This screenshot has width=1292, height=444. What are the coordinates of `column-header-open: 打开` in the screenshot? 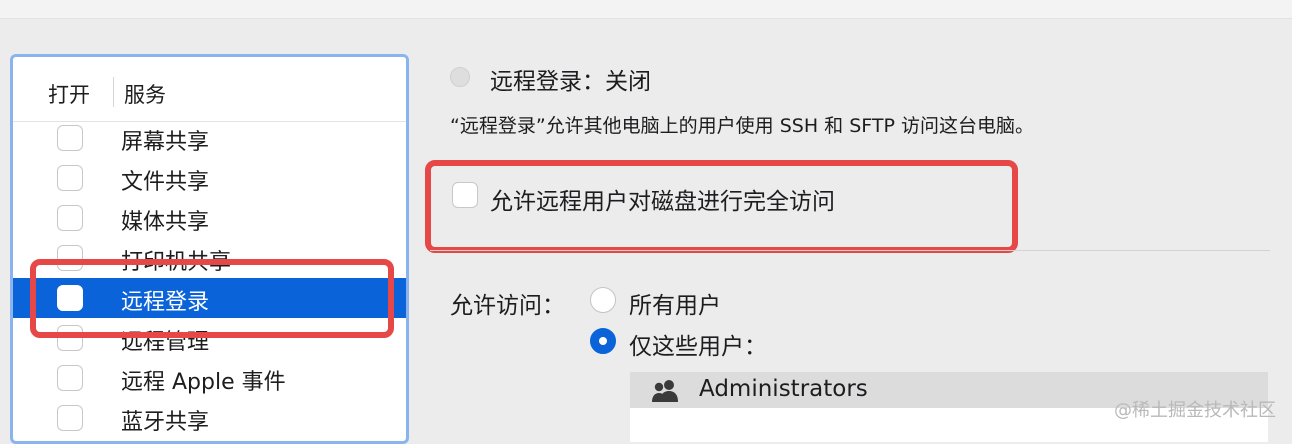 It's located at (69, 94).